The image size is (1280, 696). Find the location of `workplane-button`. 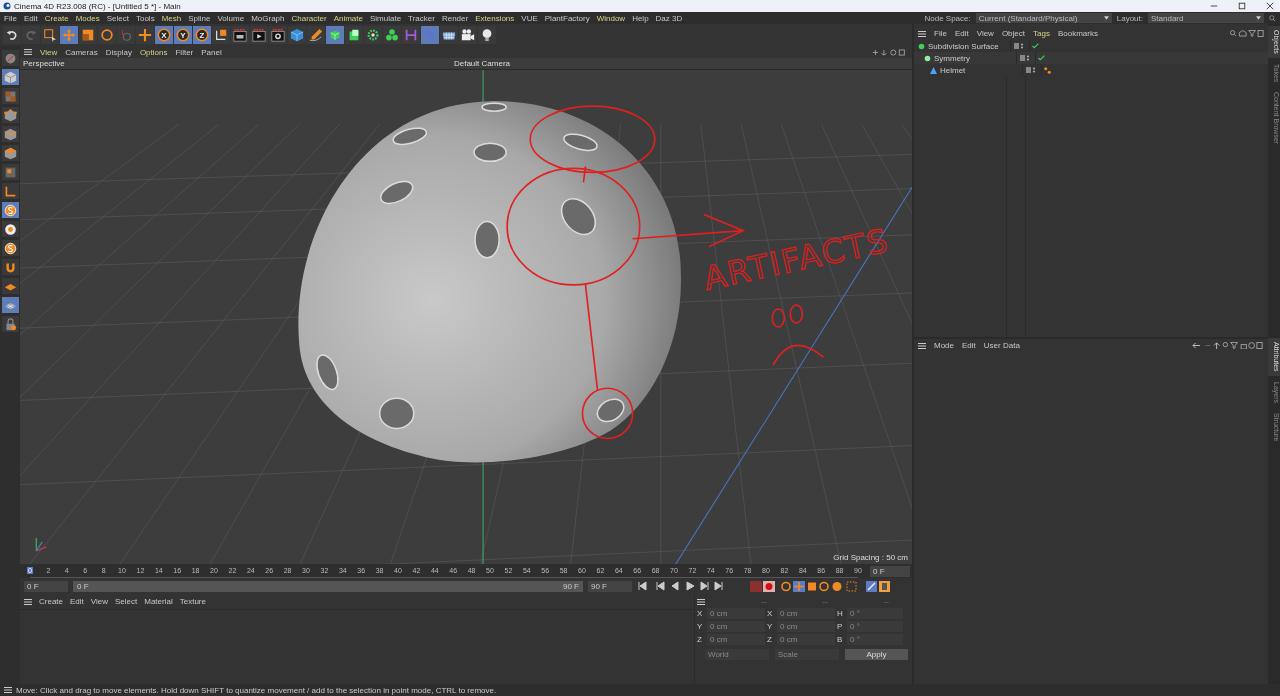

workplane-button is located at coordinates (10, 286).